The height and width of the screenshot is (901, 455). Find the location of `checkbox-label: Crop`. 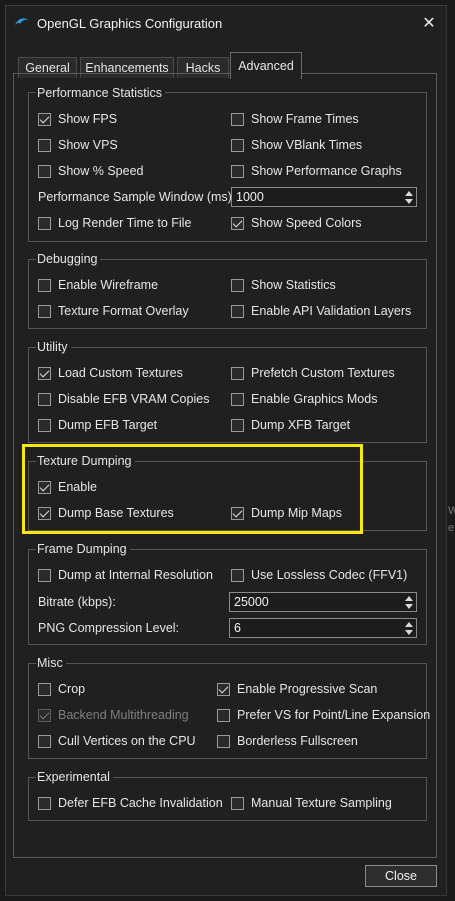

checkbox-label: Crop is located at coordinates (72, 689).